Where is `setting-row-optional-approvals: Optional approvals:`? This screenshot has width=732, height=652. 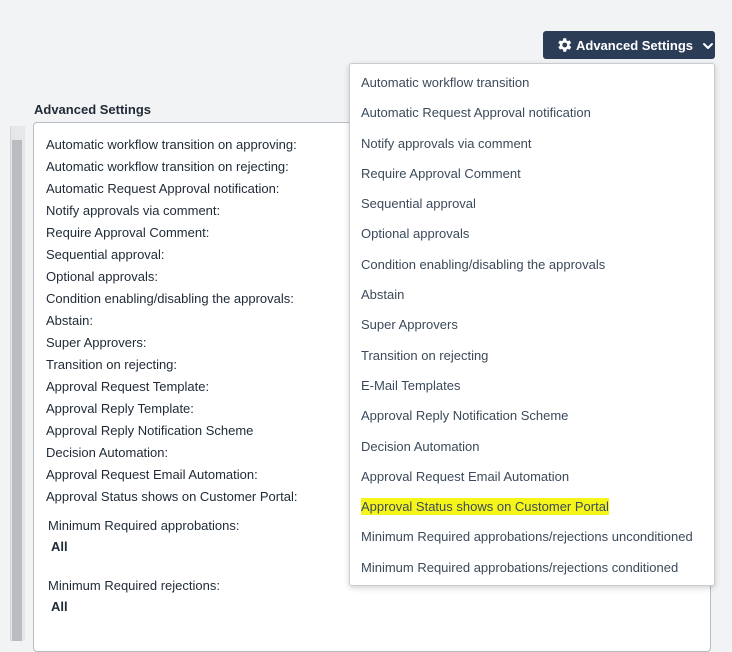 setting-row-optional-approvals: Optional approvals: is located at coordinates (102, 276).